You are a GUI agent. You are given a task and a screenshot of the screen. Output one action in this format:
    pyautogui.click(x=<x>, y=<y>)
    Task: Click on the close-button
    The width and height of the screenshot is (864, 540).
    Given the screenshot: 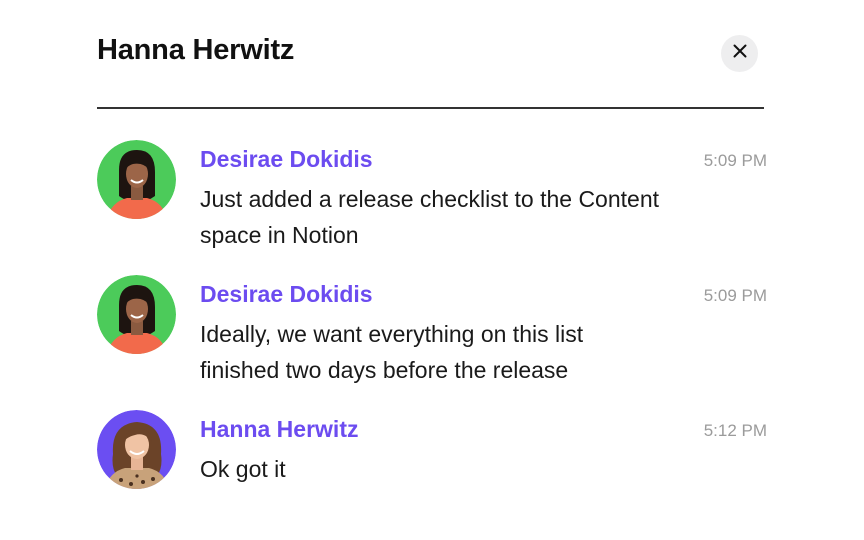 What is the action you would take?
    pyautogui.click(x=739, y=53)
    